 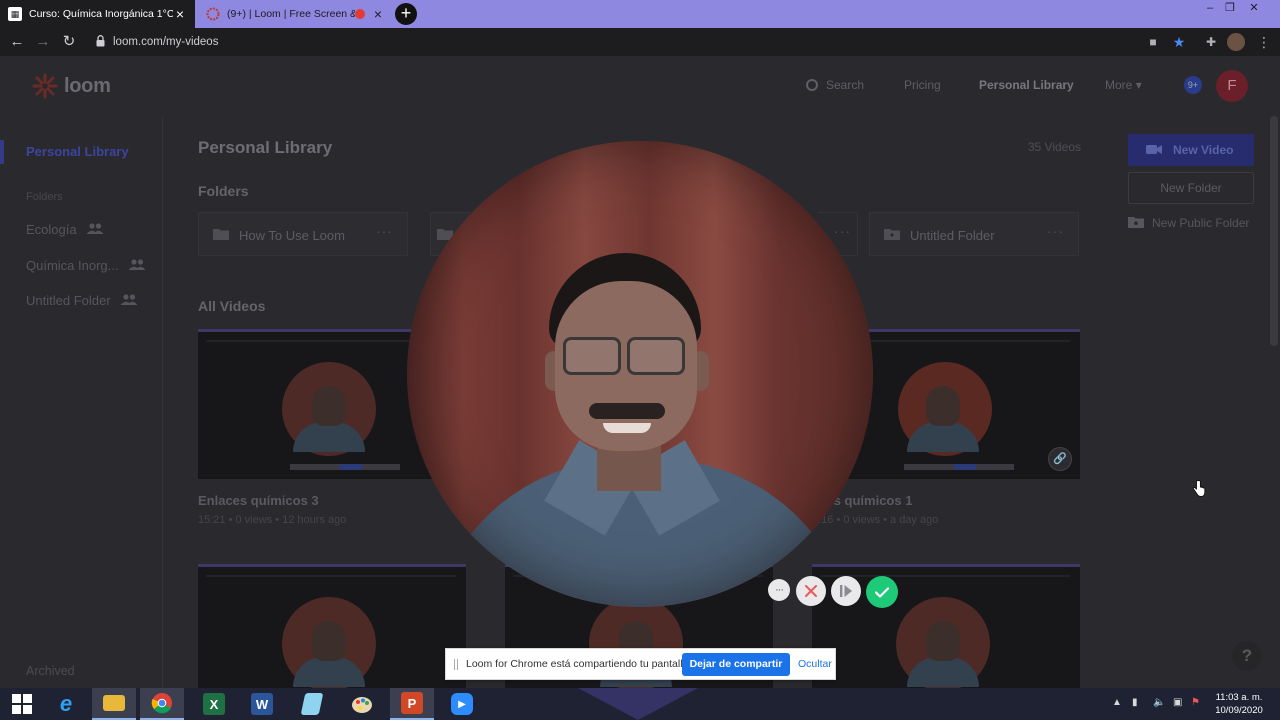 I want to click on cancel-recording-button, so click(x=811, y=591).